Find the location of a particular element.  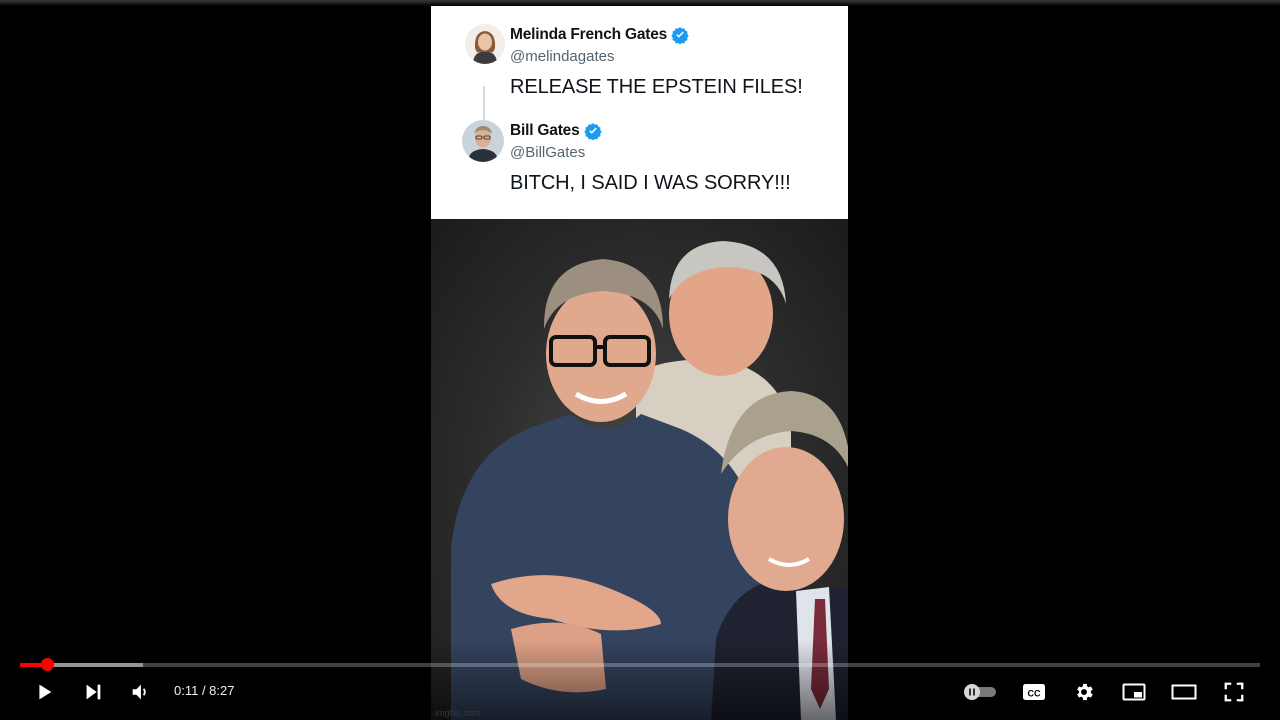

volume-icon is located at coordinates (139, 692).